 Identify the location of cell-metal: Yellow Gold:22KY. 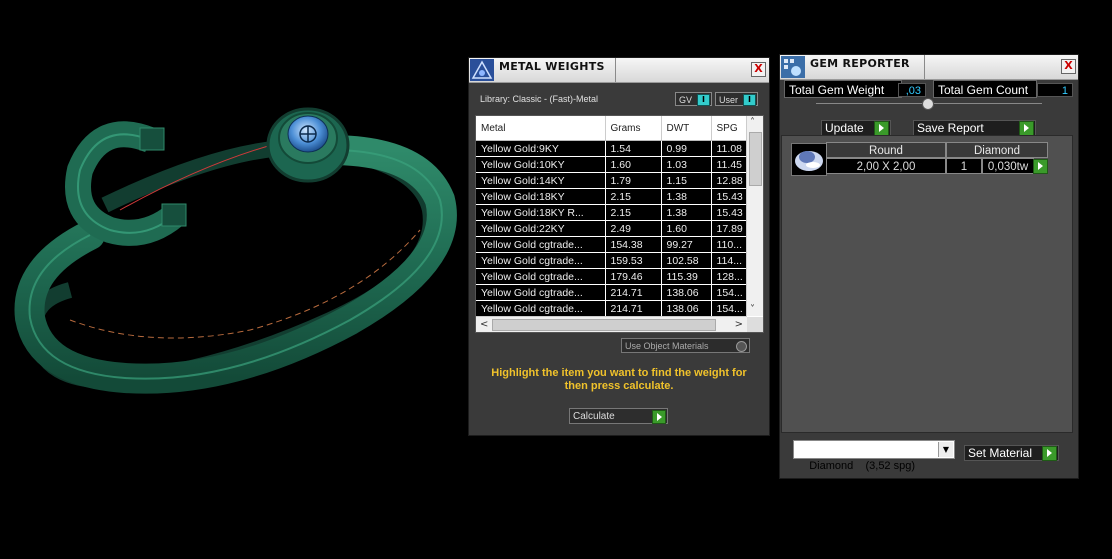
(541, 228).